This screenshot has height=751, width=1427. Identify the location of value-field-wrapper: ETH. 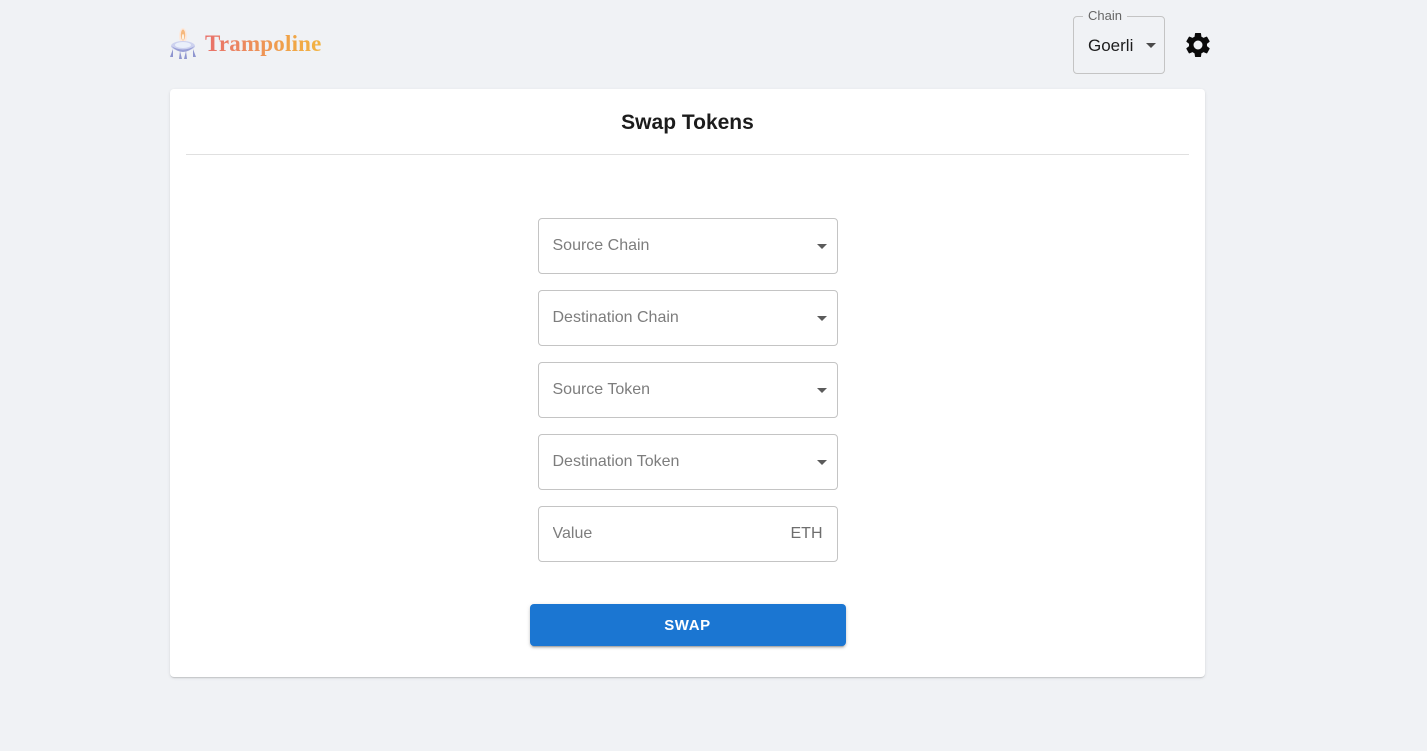
(687, 534).